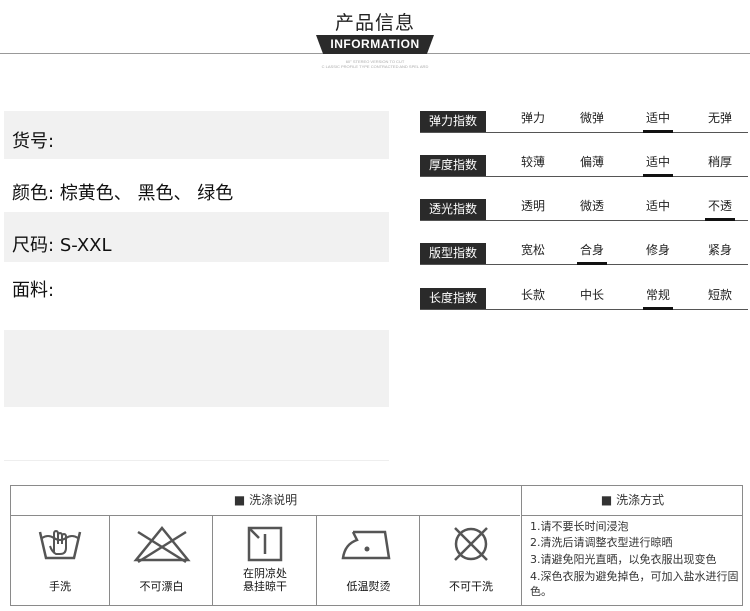  Describe the element at coordinates (592, 253) in the screenshot. I see `index-option-selected: 合身` at that location.